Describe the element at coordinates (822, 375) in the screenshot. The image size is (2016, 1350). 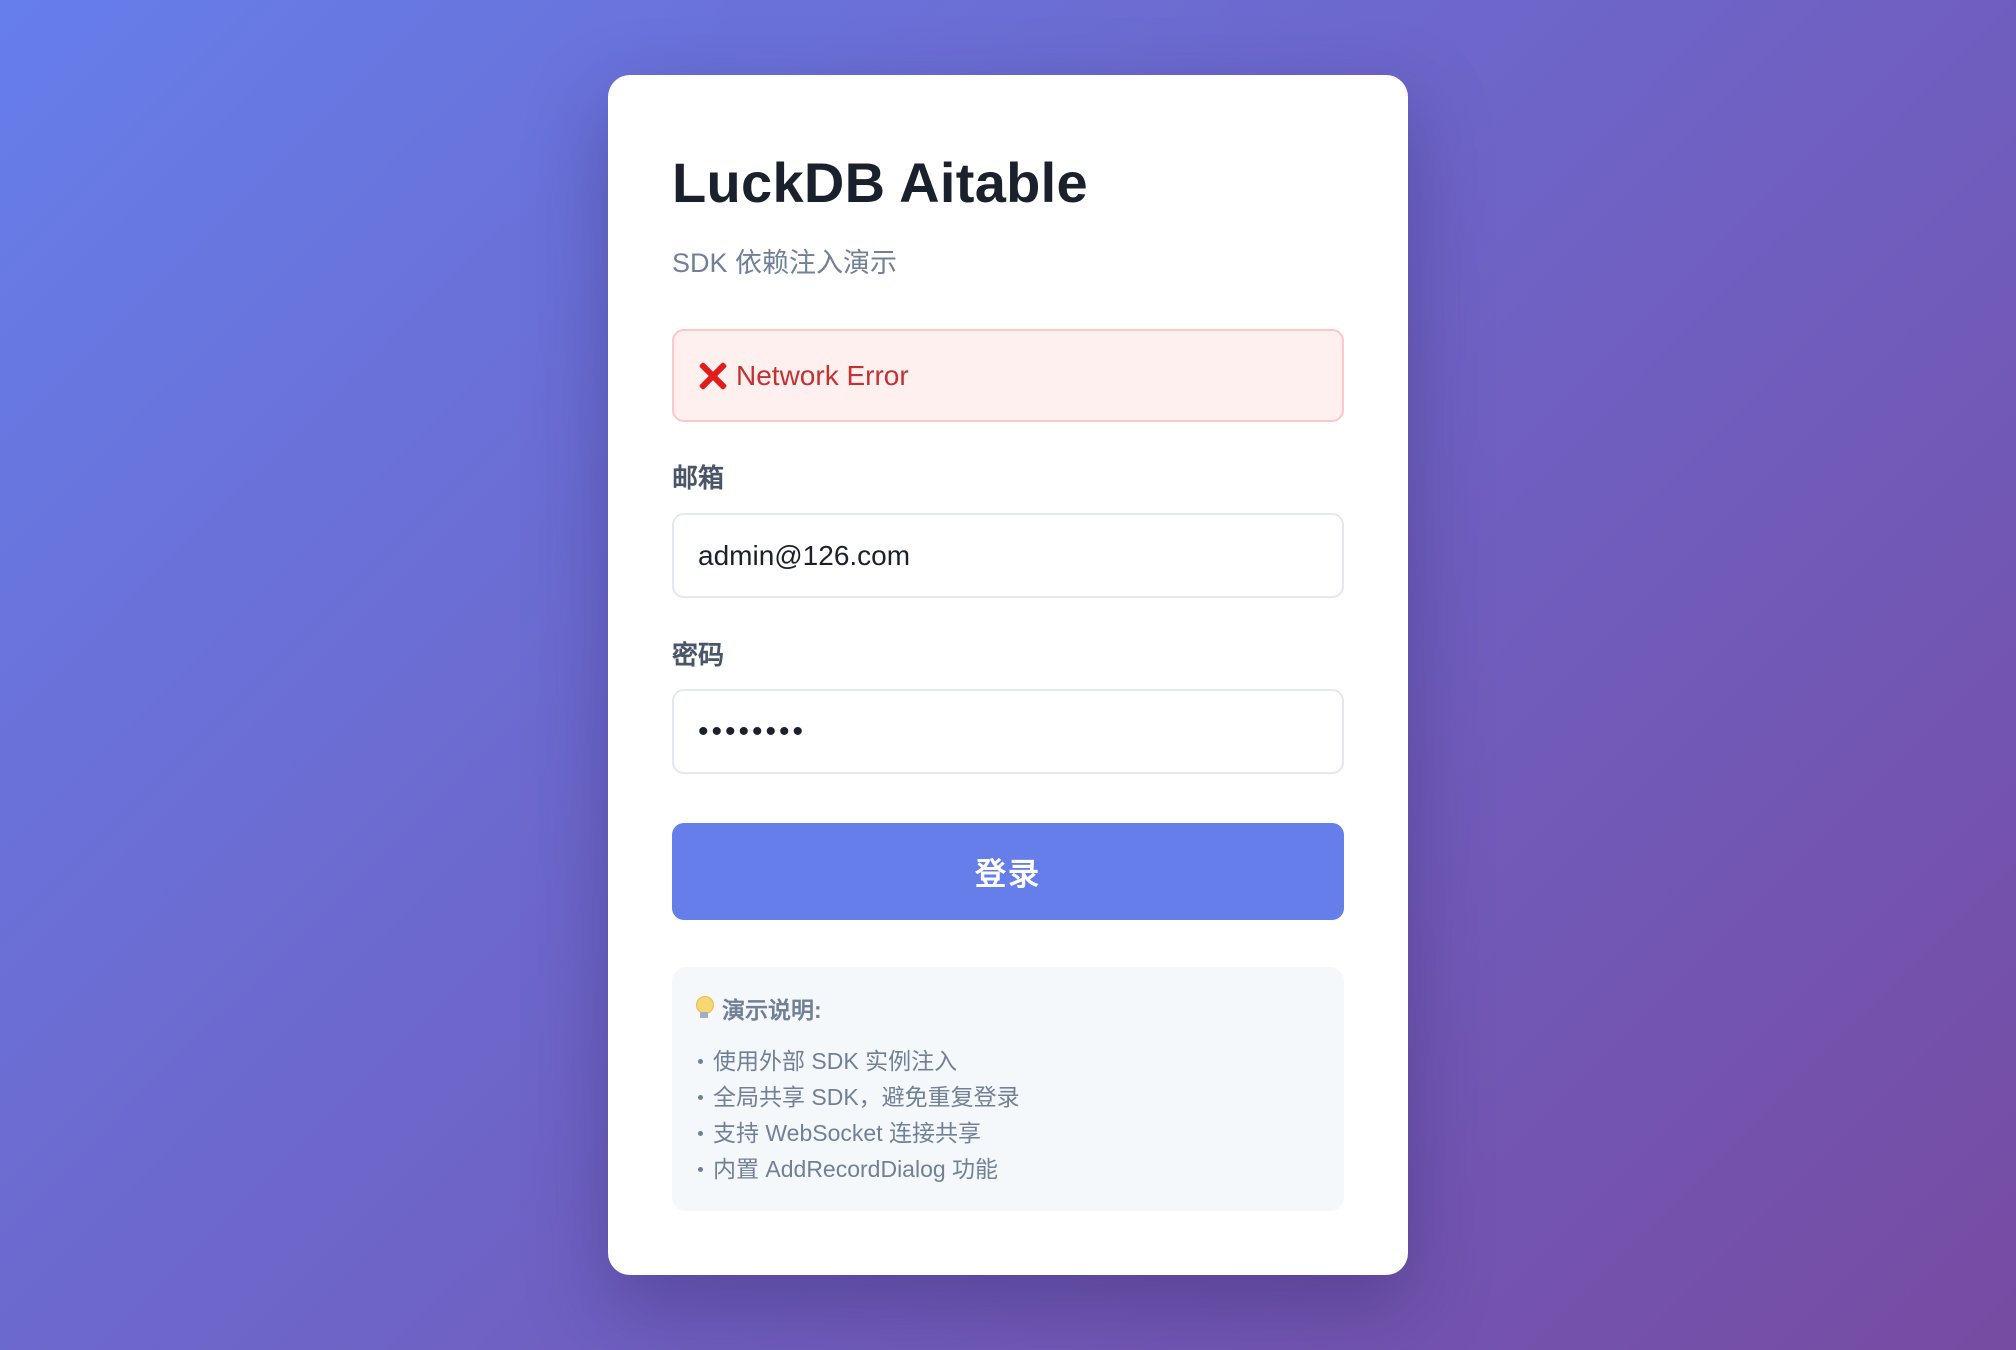
I see `error-message: Network Error` at that location.